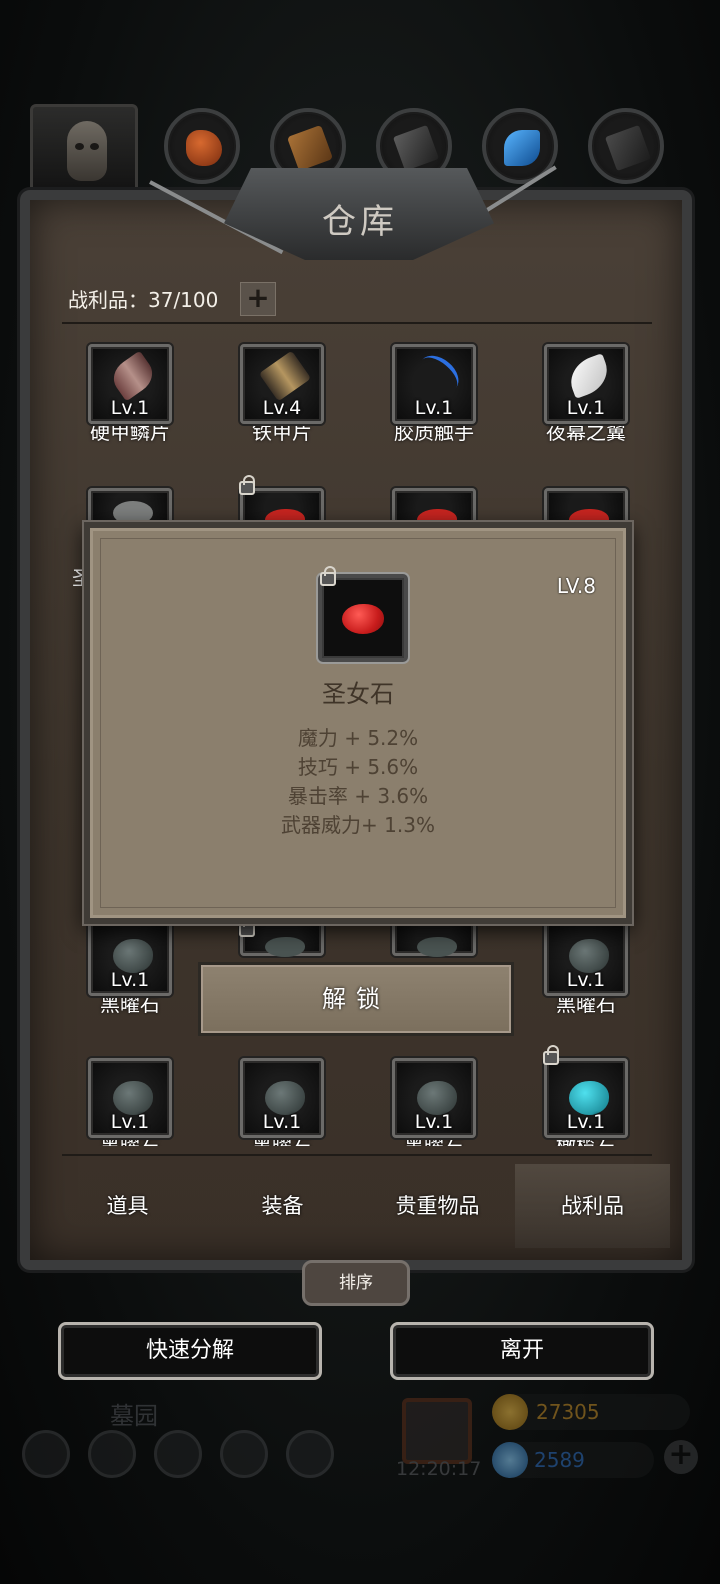  I want to click on stat-line: 魔力 + 5.2%, so click(358, 738).